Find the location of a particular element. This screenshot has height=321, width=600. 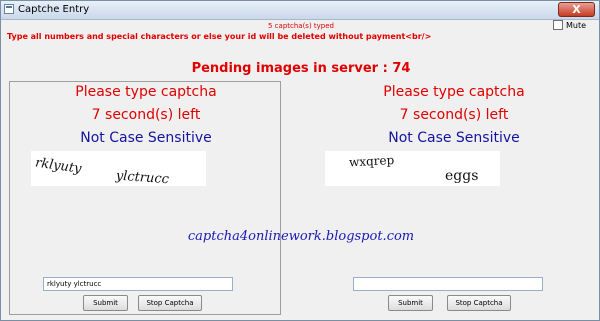

left-captcha-graphic: rklyuty ylctrucc is located at coordinates (102, 171).